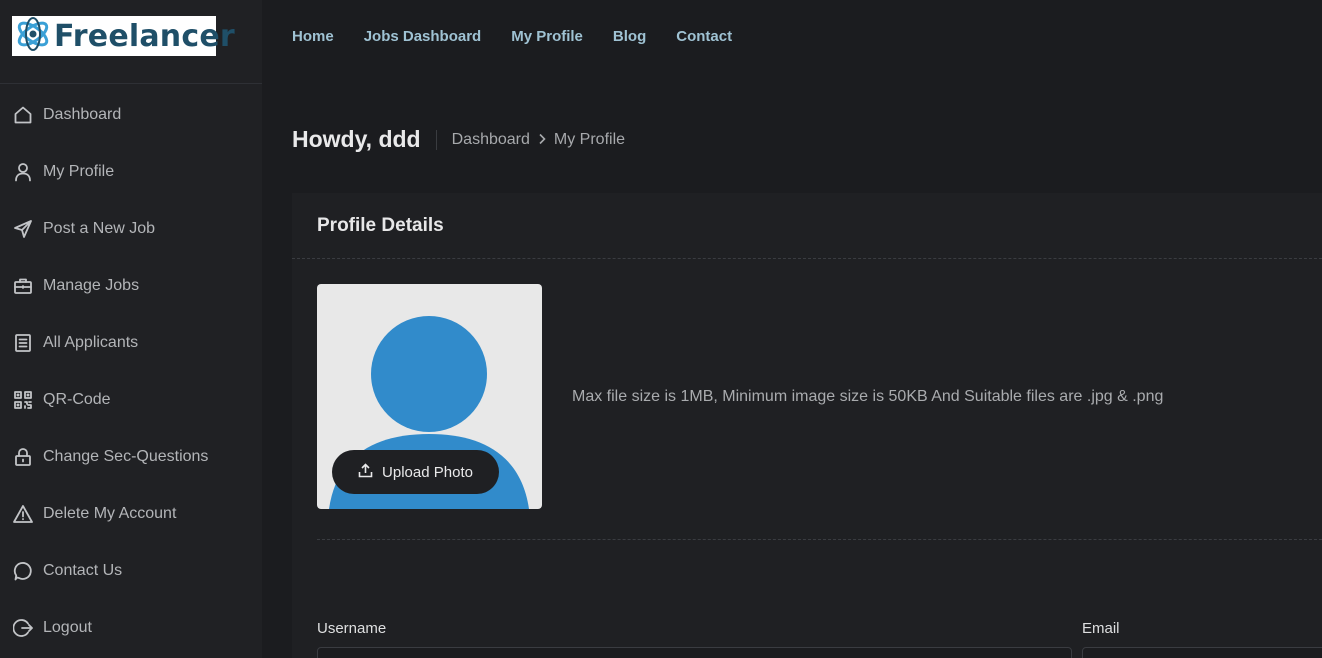 The width and height of the screenshot is (1322, 658). I want to click on qr-code-icon, so click(23, 400).